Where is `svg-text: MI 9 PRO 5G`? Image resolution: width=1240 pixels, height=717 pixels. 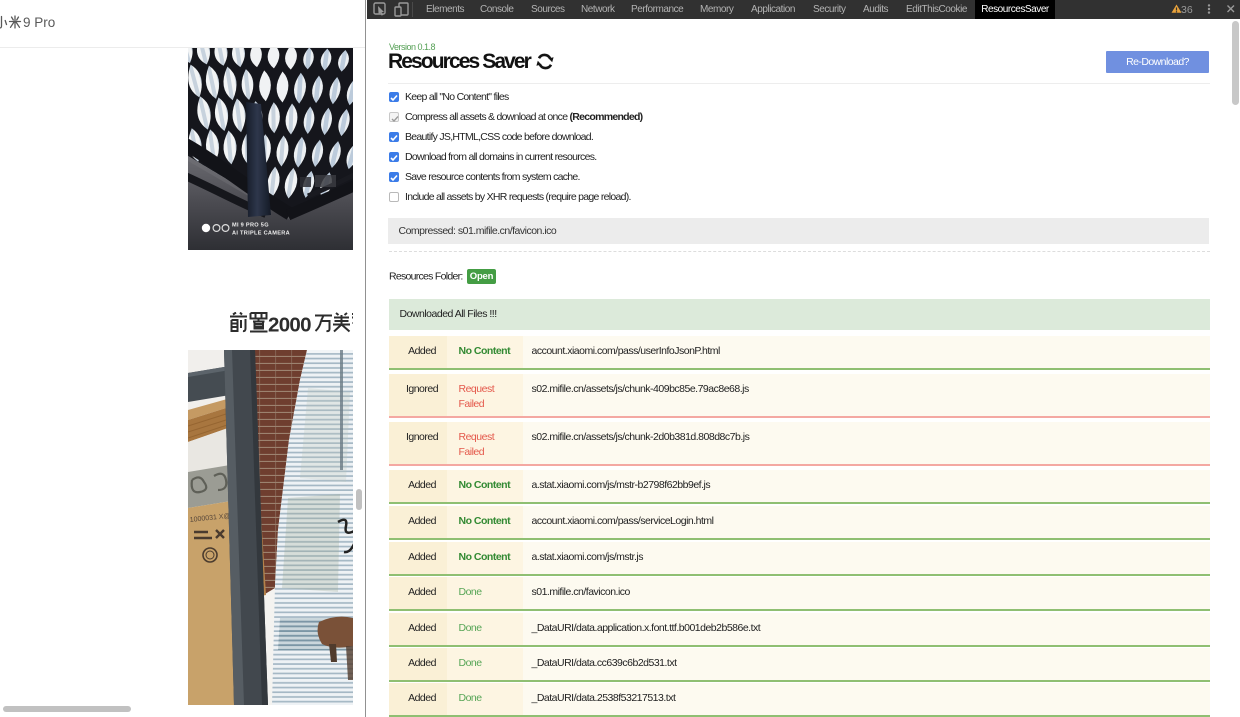
svg-text: MI 9 PRO 5G is located at coordinates (250, 226).